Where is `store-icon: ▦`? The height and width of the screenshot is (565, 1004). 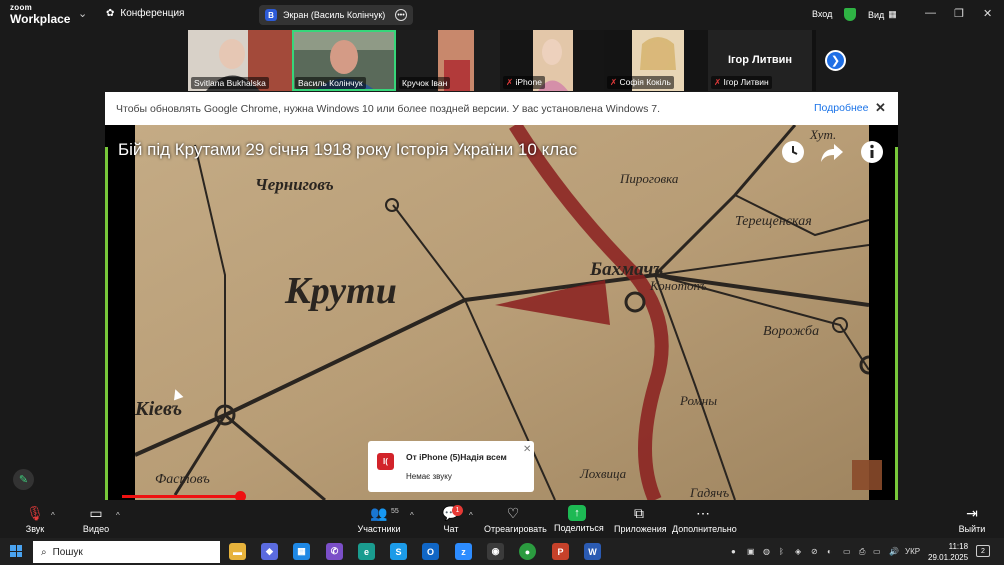 store-icon: ▦ is located at coordinates (301, 551).